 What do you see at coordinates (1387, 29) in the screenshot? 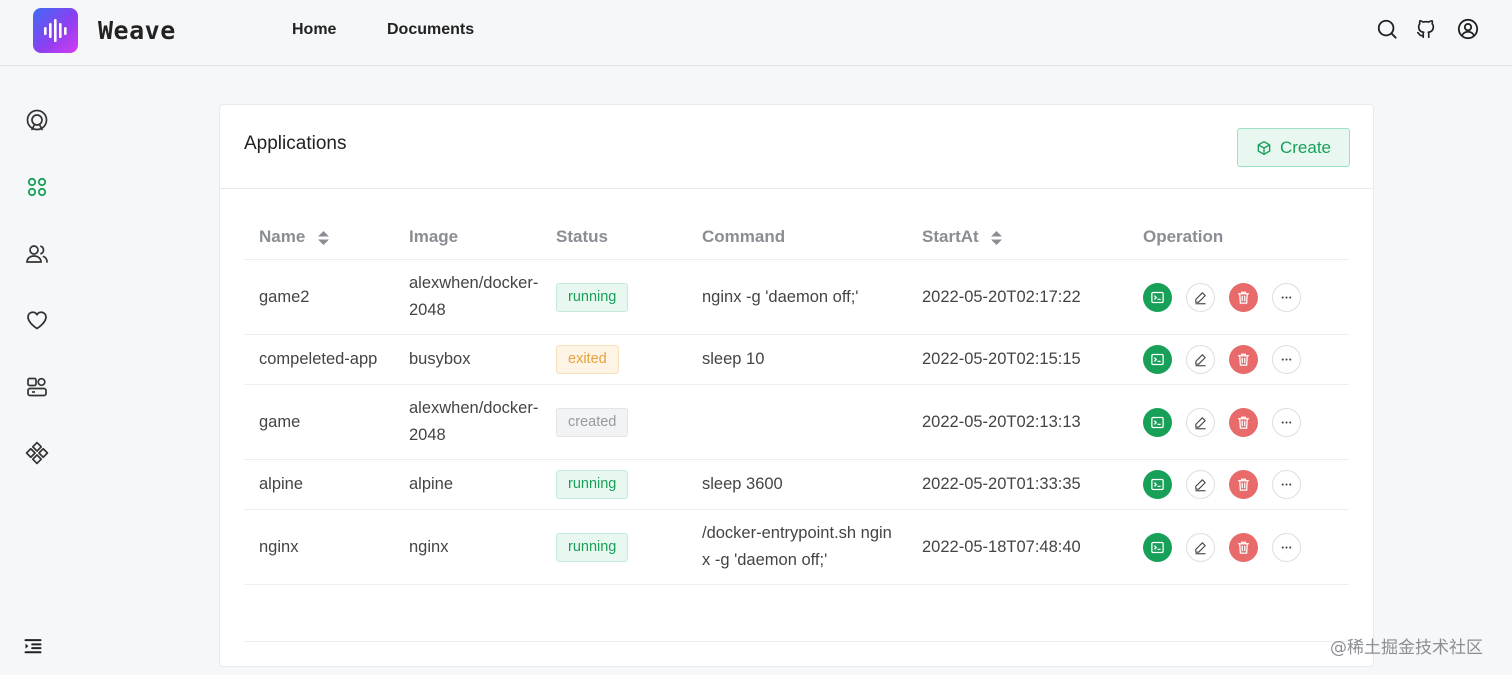
I see `search-icon` at bounding box center [1387, 29].